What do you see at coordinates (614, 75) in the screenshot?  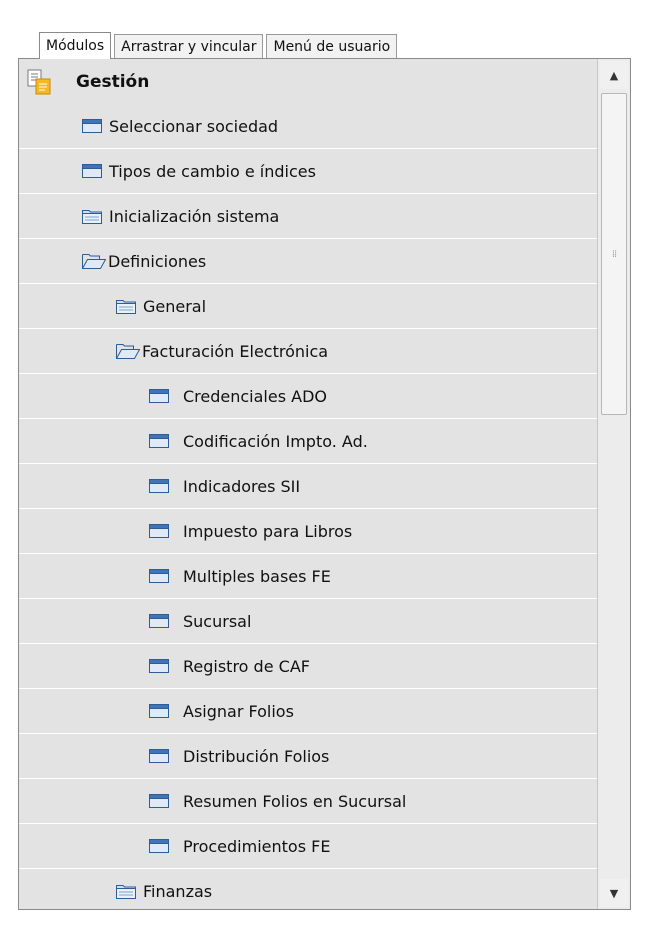 I see `scroll-up-button: ▲` at bounding box center [614, 75].